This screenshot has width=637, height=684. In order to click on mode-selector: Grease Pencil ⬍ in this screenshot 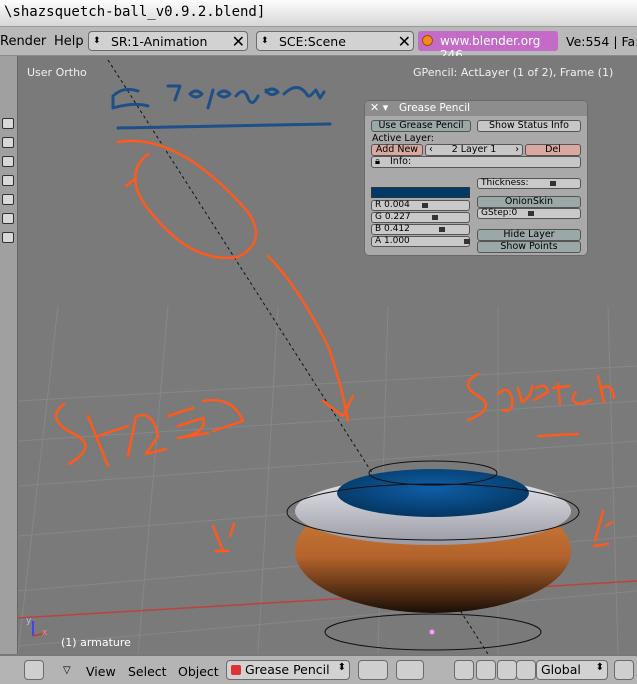, I will do `click(288, 670)`.